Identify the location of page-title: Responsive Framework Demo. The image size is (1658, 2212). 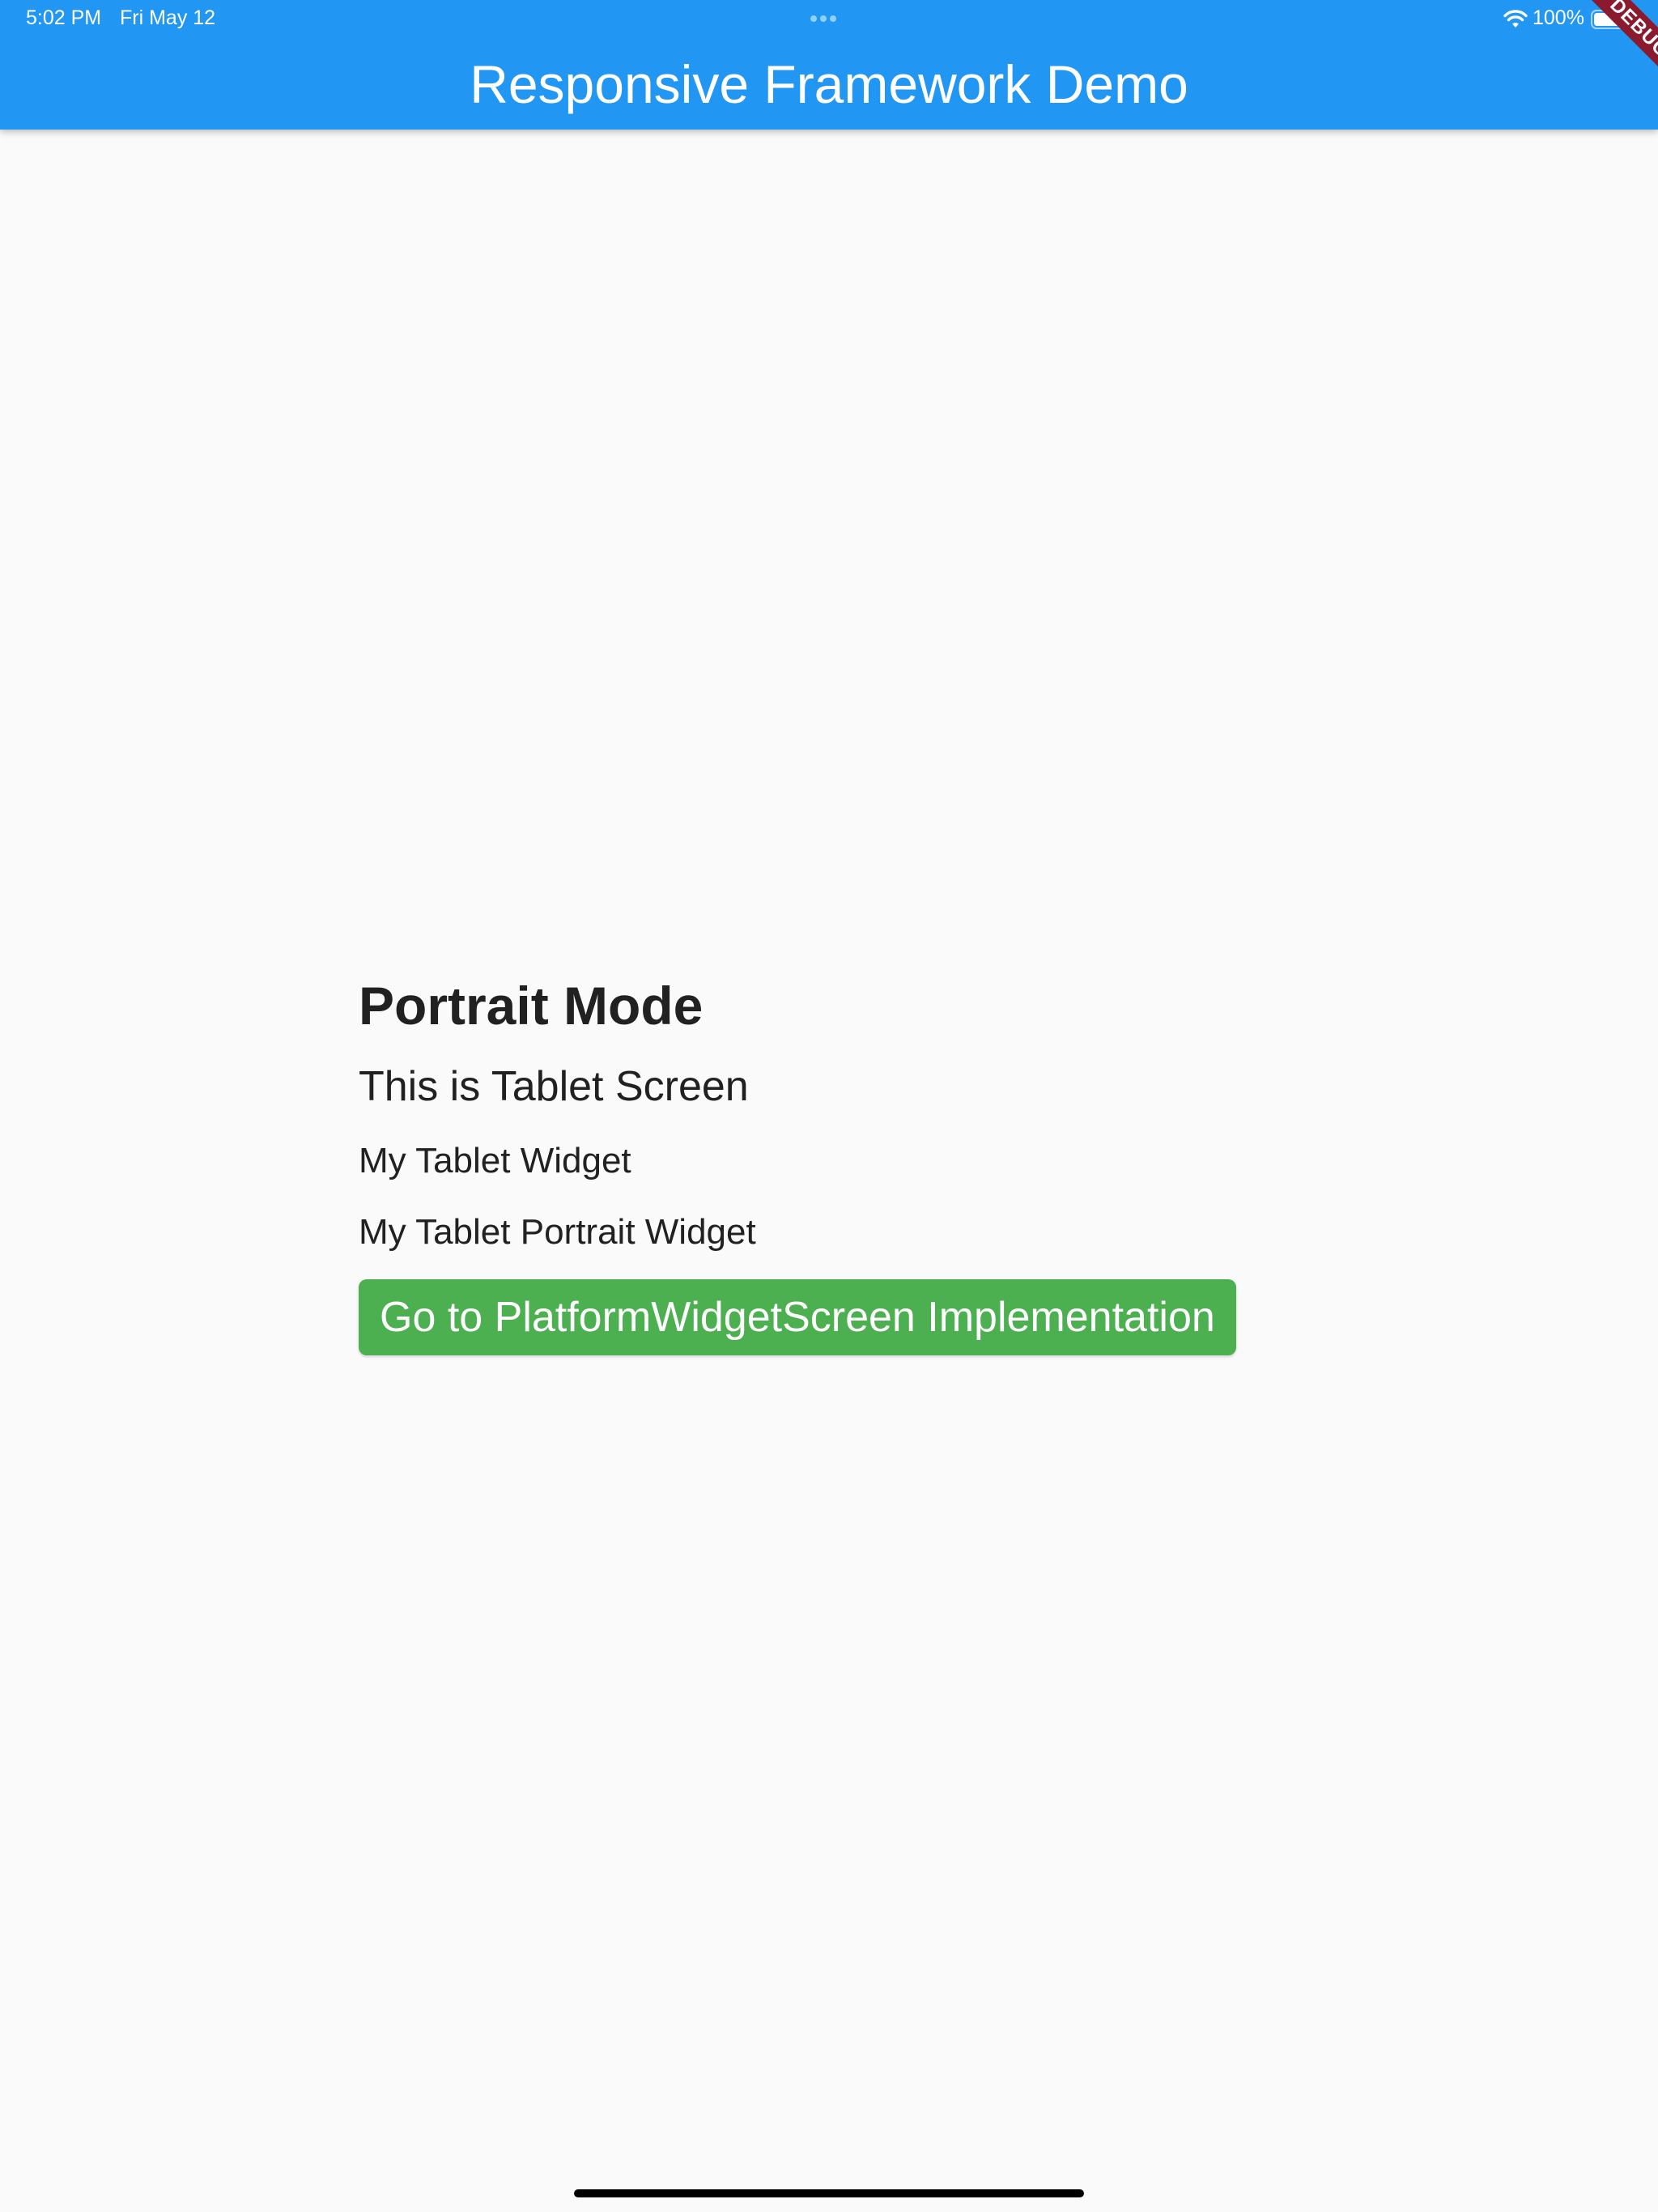
(829, 84).